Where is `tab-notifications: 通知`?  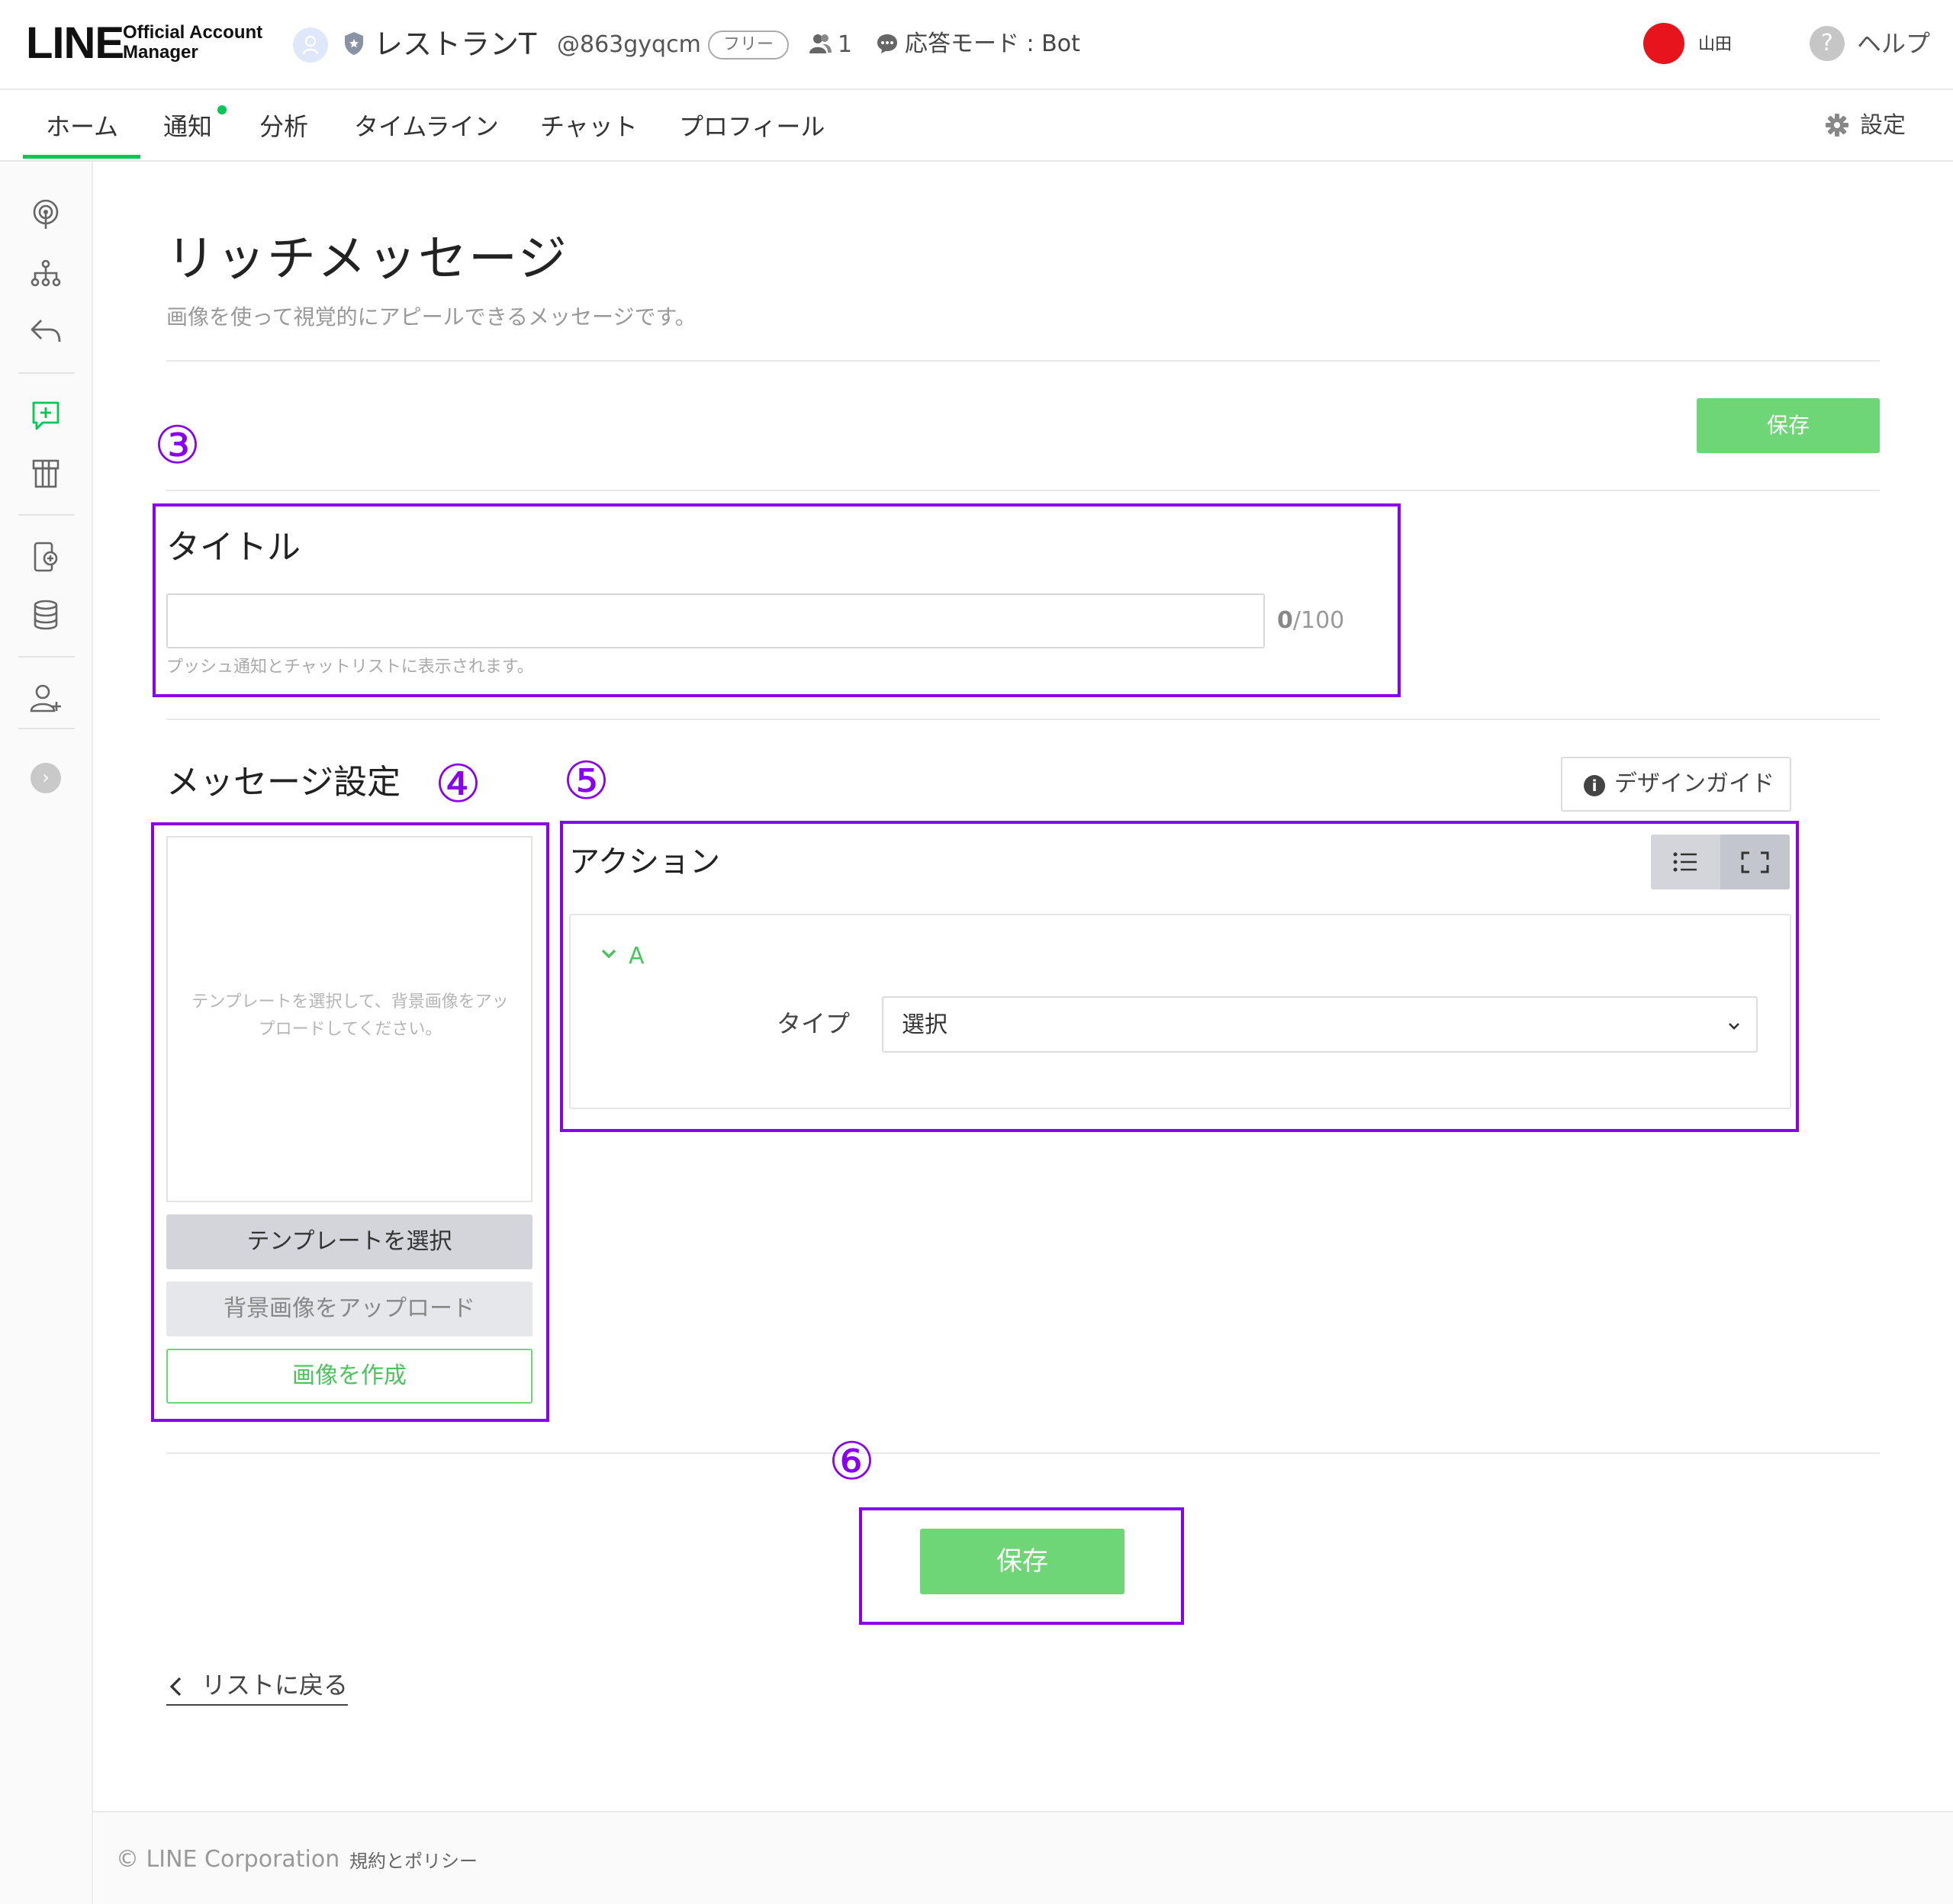 tab-notifications: 通知 is located at coordinates (187, 127).